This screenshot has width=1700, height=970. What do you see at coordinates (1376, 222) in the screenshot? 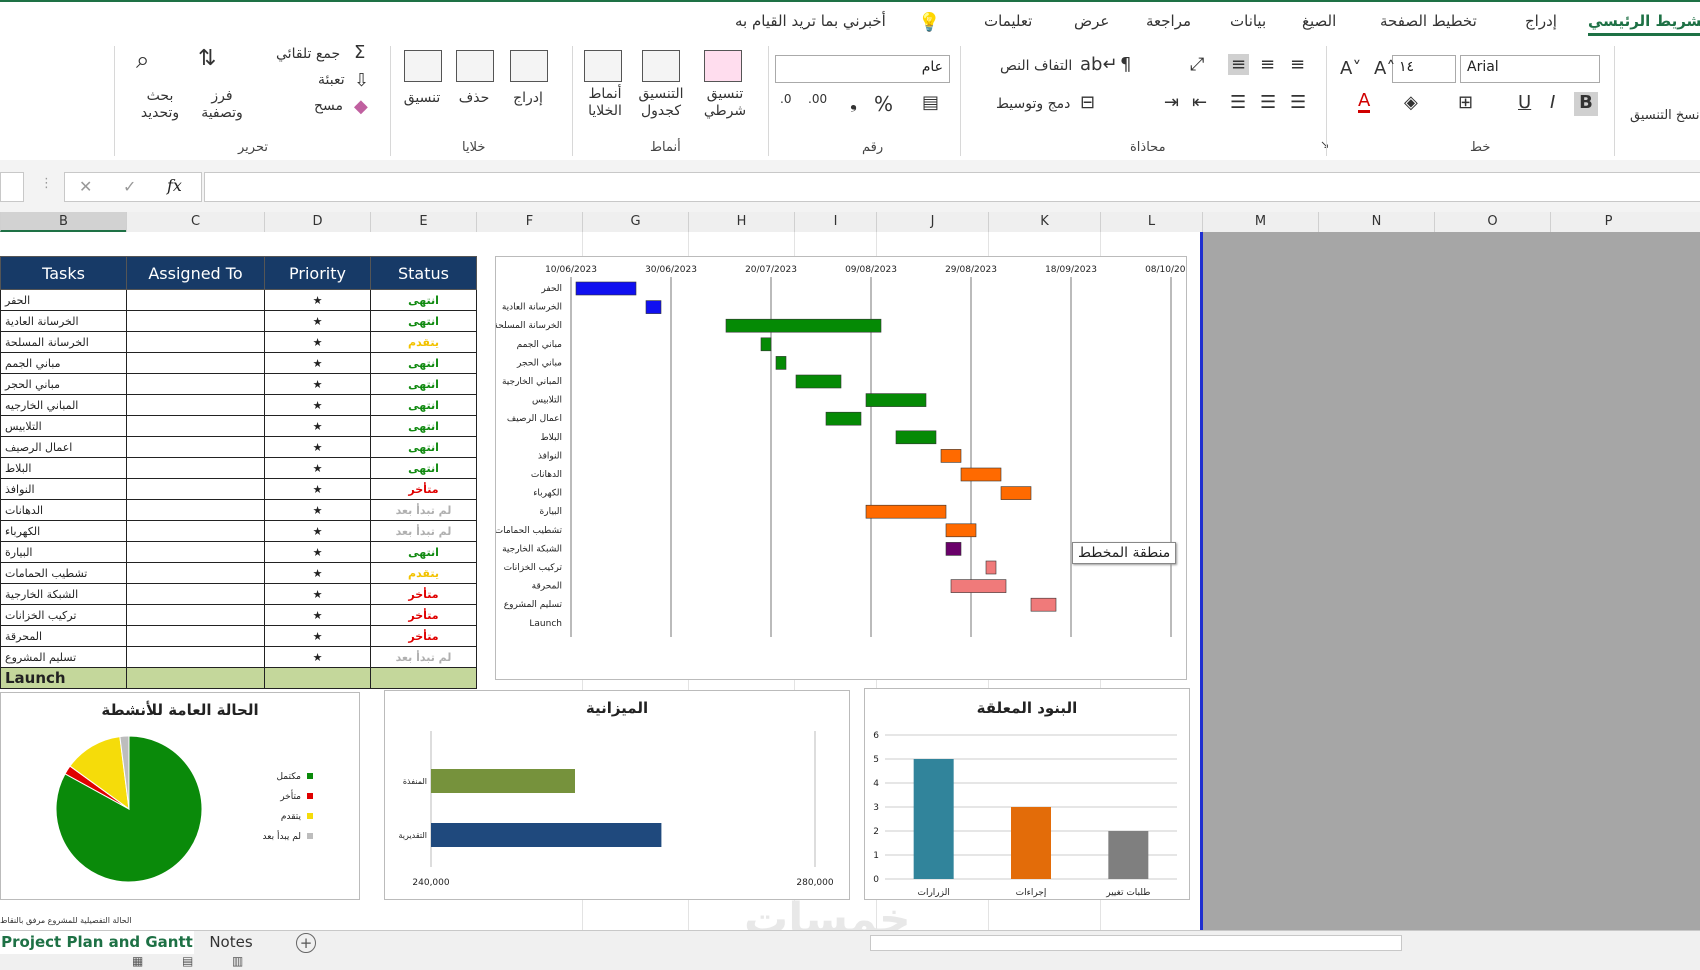
I see `col-header-n: N` at bounding box center [1376, 222].